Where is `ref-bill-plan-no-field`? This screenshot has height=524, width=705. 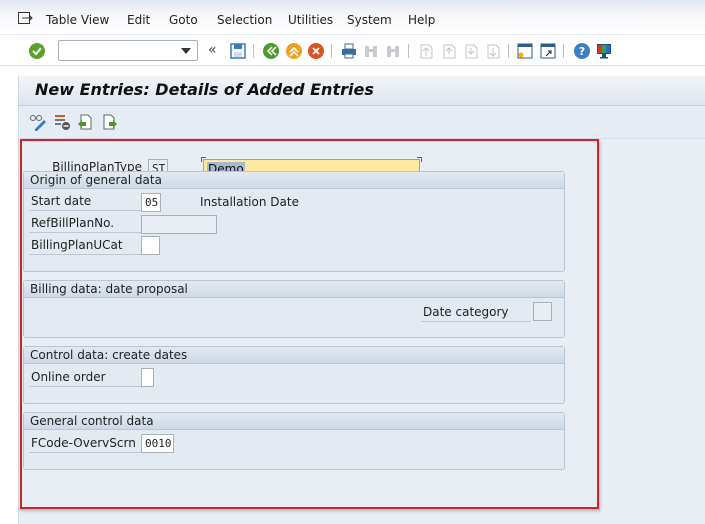
ref-bill-plan-no-field is located at coordinates (179, 224).